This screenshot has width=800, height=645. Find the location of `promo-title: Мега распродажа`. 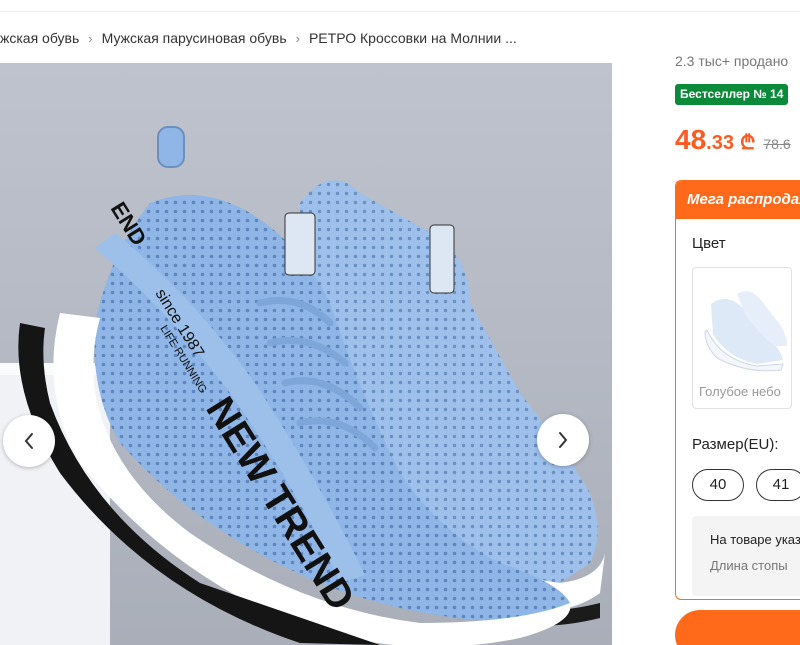

promo-title: Мега распродажа is located at coordinates (738, 200).